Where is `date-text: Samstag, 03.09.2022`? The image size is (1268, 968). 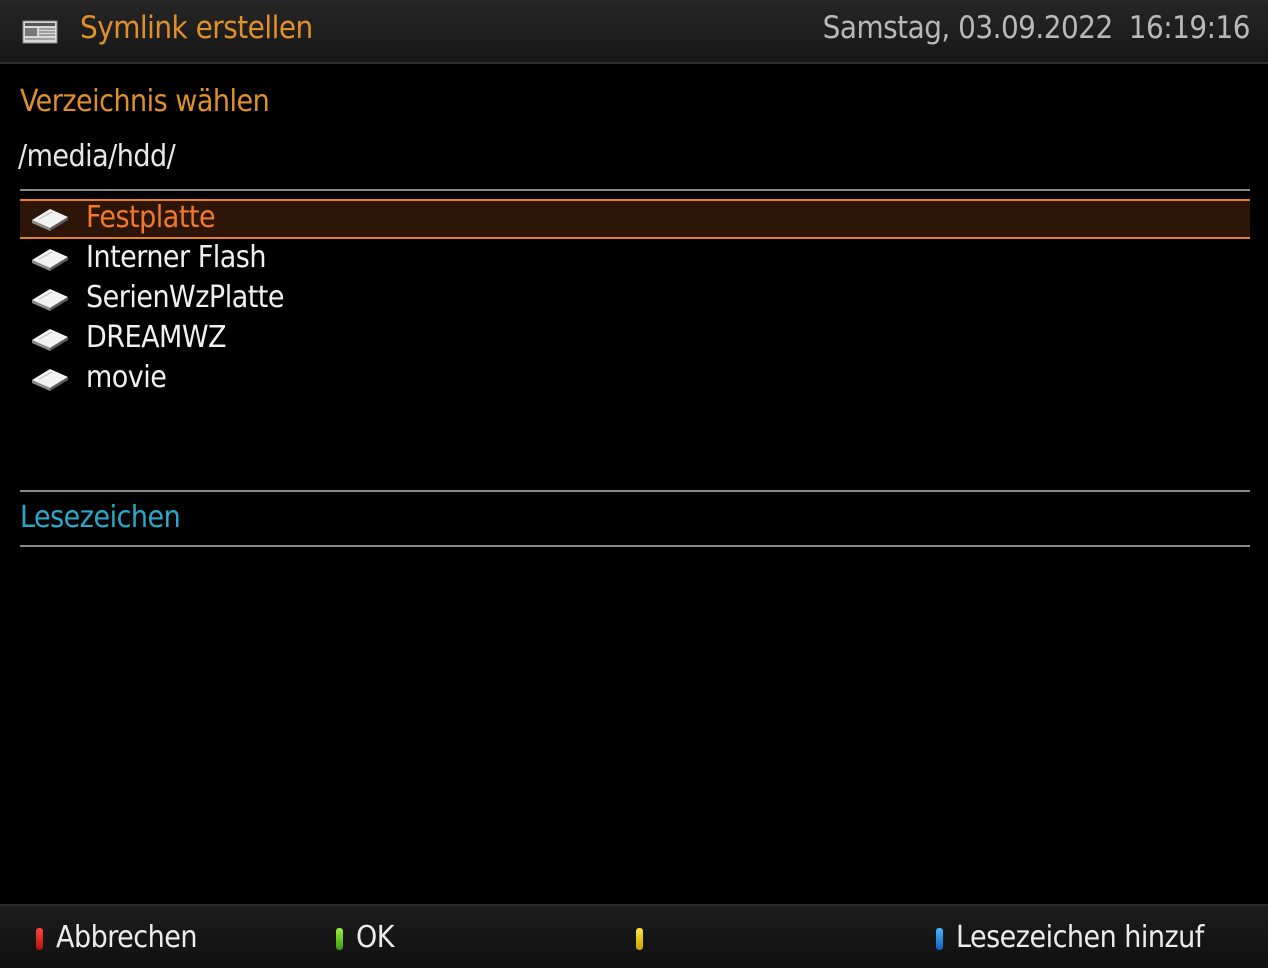 date-text: Samstag, 03.09.2022 is located at coordinates (968, 28).